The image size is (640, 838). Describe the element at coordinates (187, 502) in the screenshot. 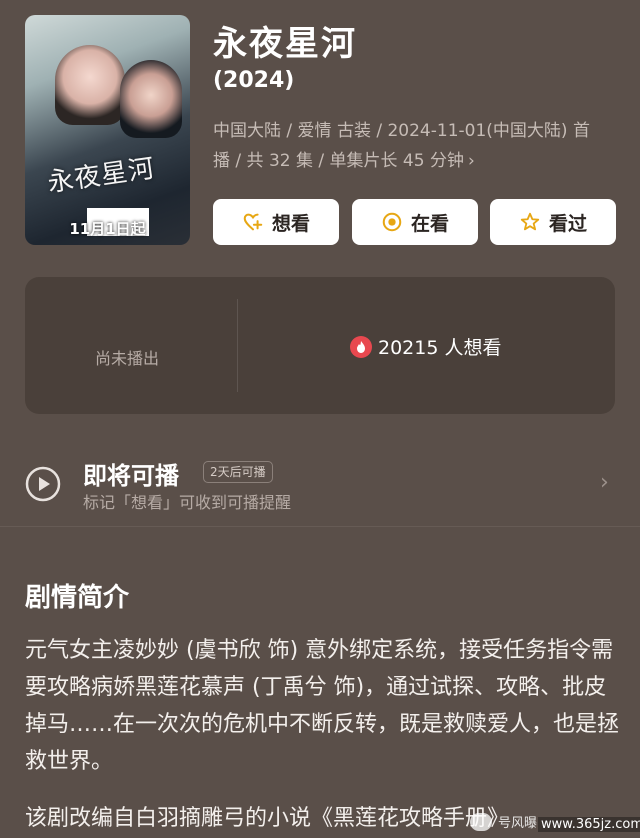

I see `upcoming-subtitle: 标记「想看」可收到可播提醒` at that location.